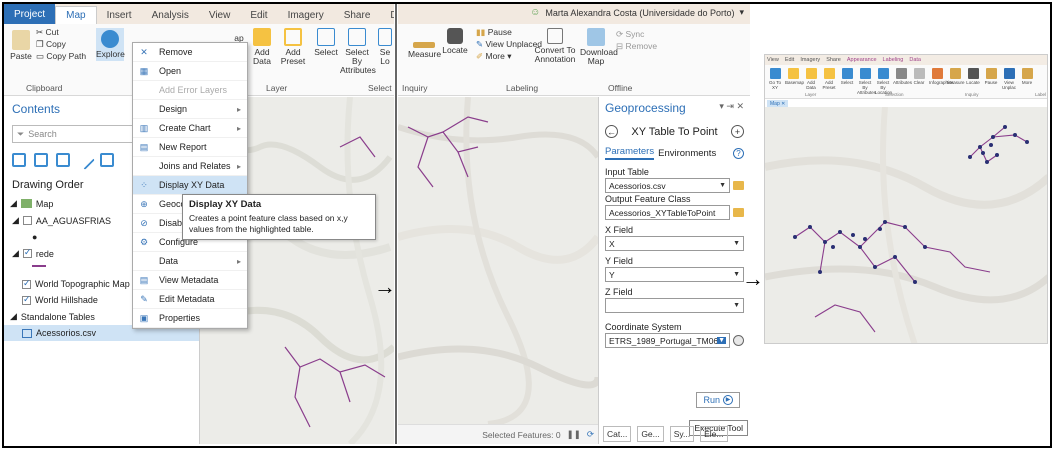 This screenshot has width=1054, height=450. I want to click on more-button: More, so click(1027, 76).